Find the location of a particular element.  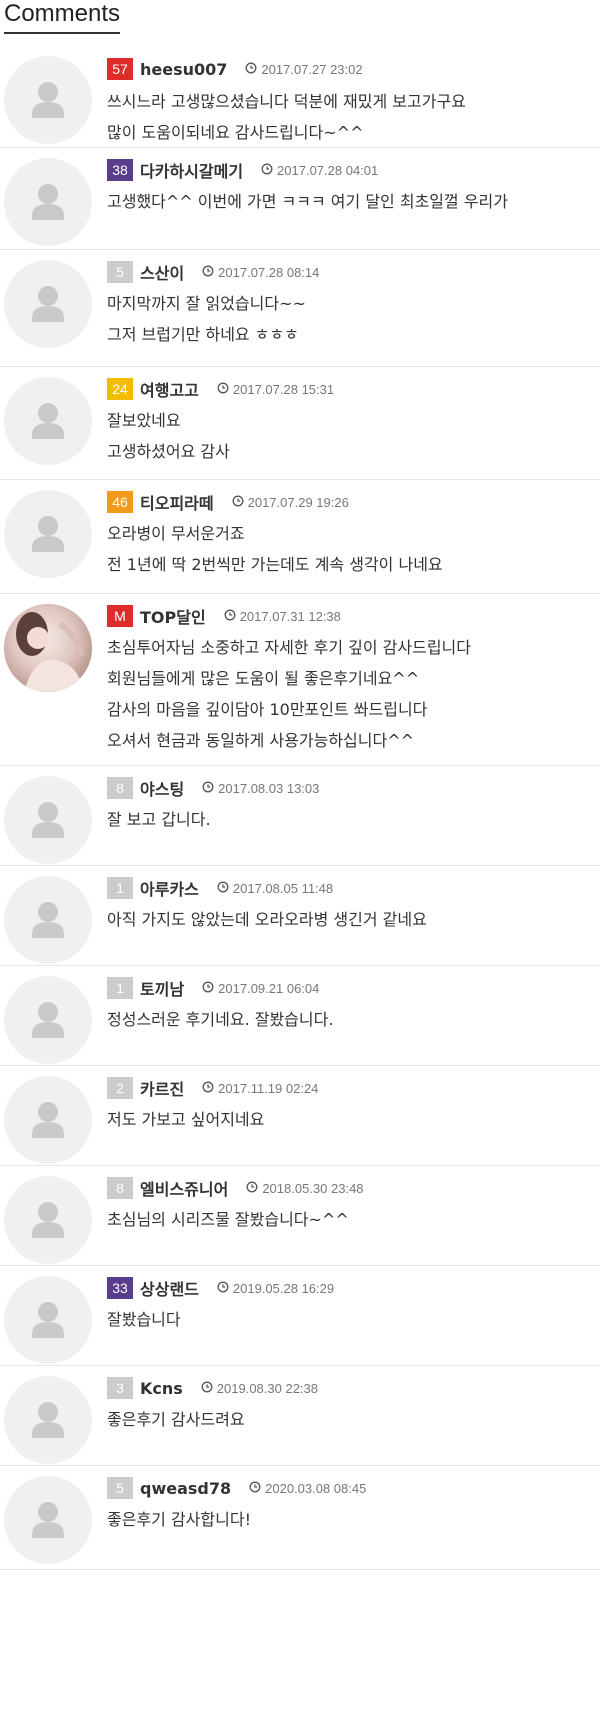

comment-line: 아직 가지도 않았는데 오라오라병 생긴거 같네요 is located at coordinates (267, 919).